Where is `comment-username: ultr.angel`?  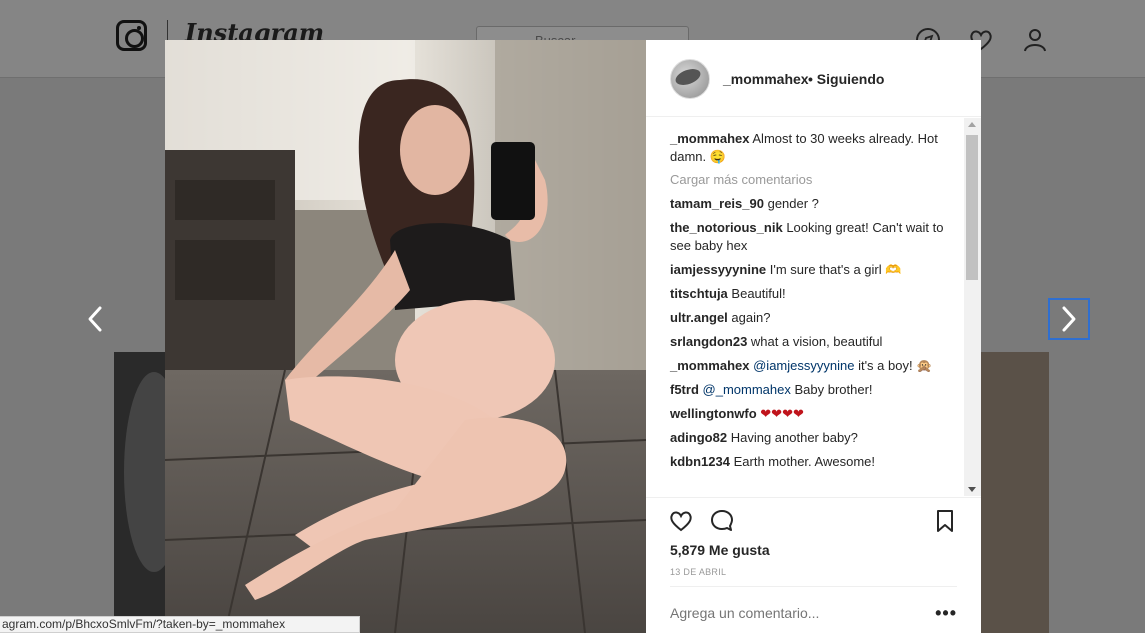
comment-username: ultr.angel is located at coordinates (699, 317).